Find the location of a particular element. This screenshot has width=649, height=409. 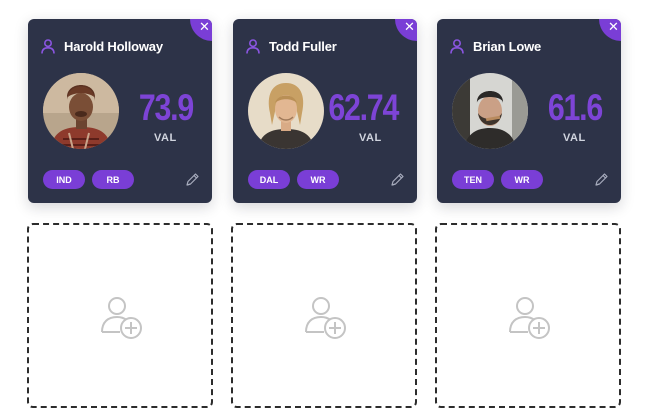

player-card-header: Harold Holloway is located at coordinates (102, 46).